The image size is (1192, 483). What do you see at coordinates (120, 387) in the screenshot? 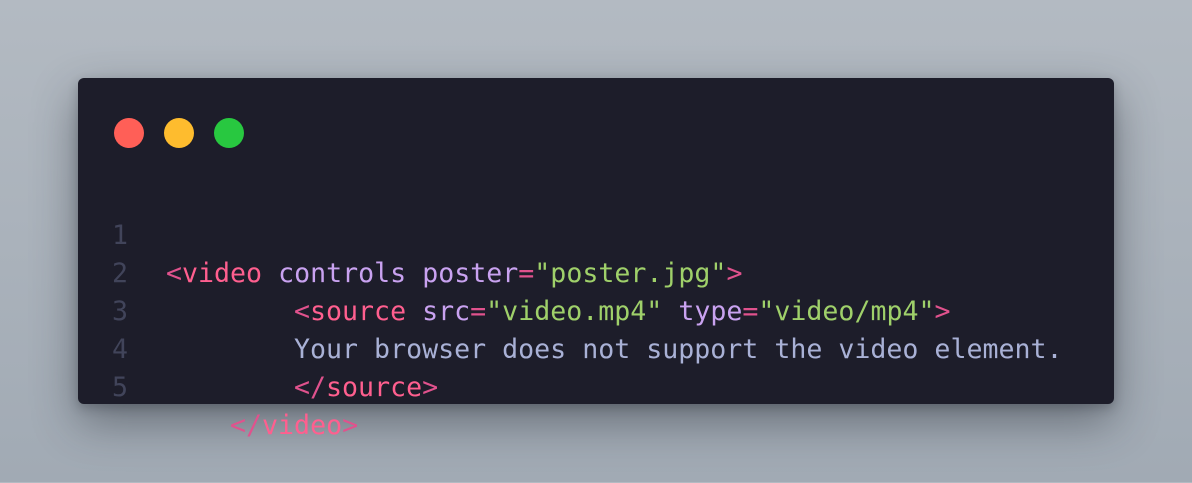
I see `line-number: 5` at bounding box center [120, 387].